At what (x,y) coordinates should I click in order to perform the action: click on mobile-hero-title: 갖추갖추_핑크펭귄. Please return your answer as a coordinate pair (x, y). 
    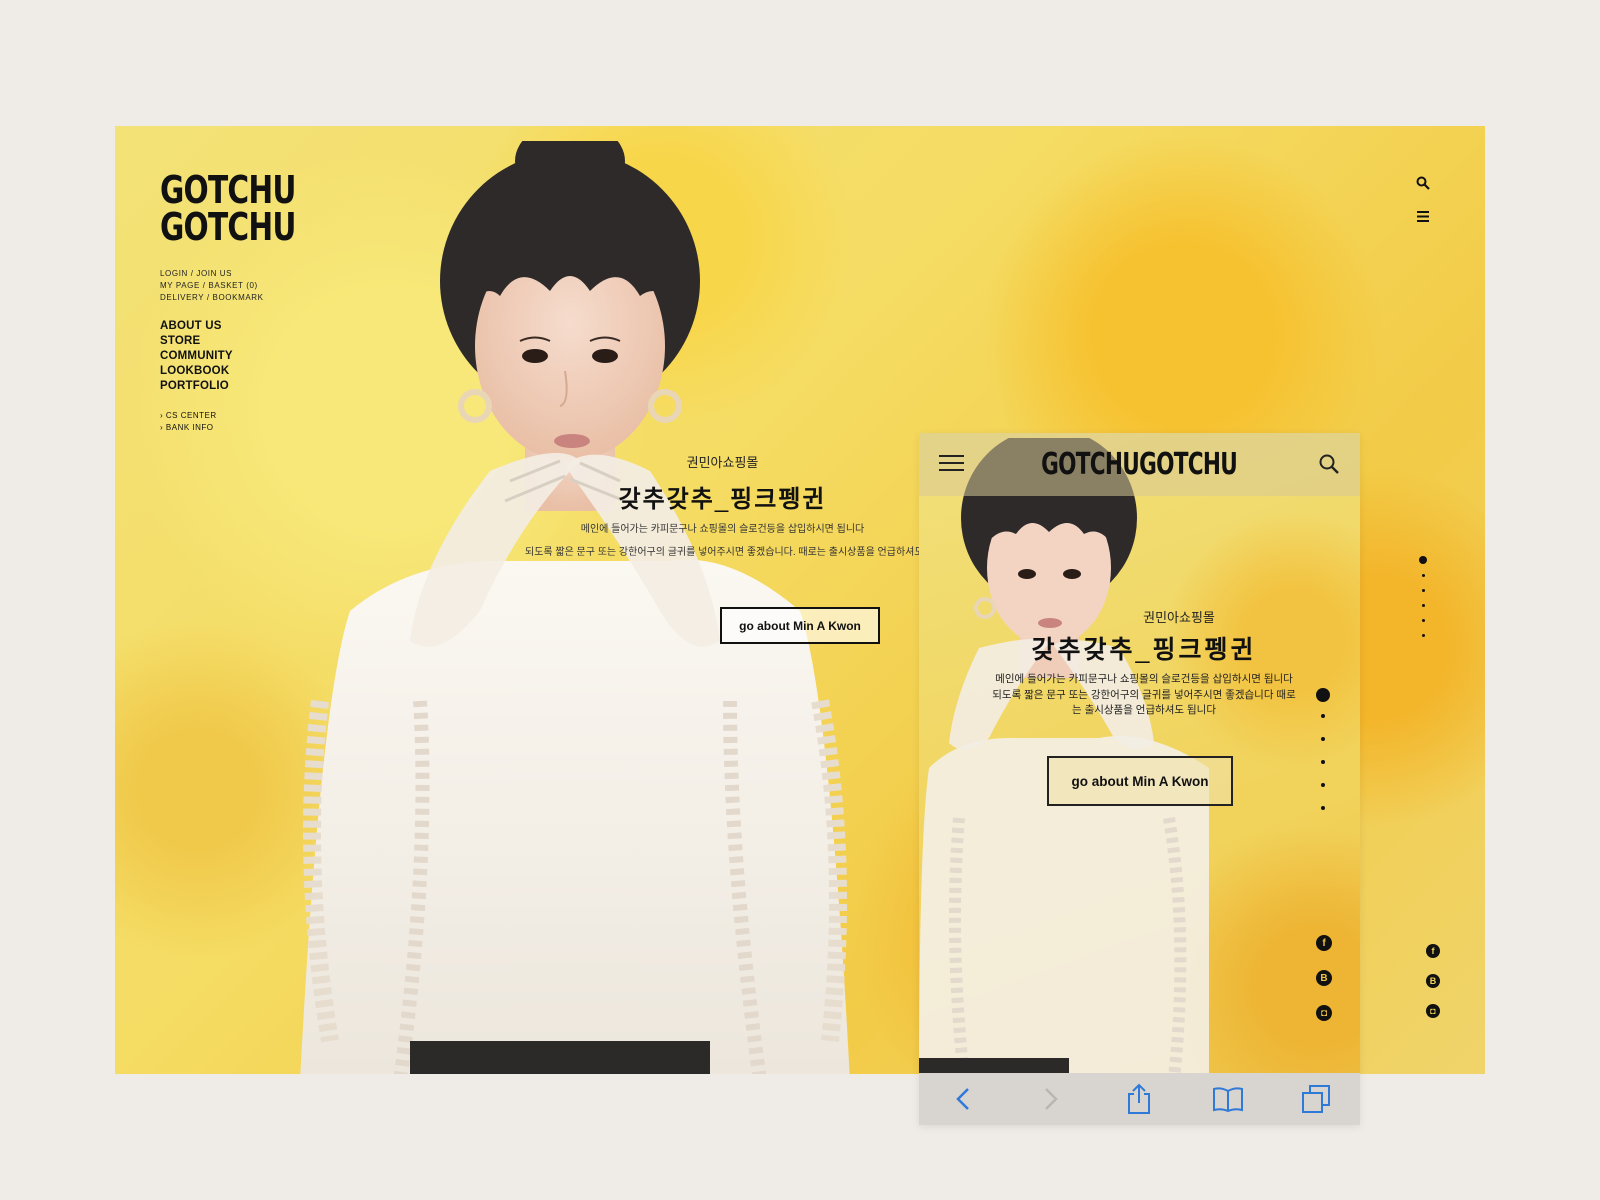
    Looking at the image, I should click on (1144, 648).